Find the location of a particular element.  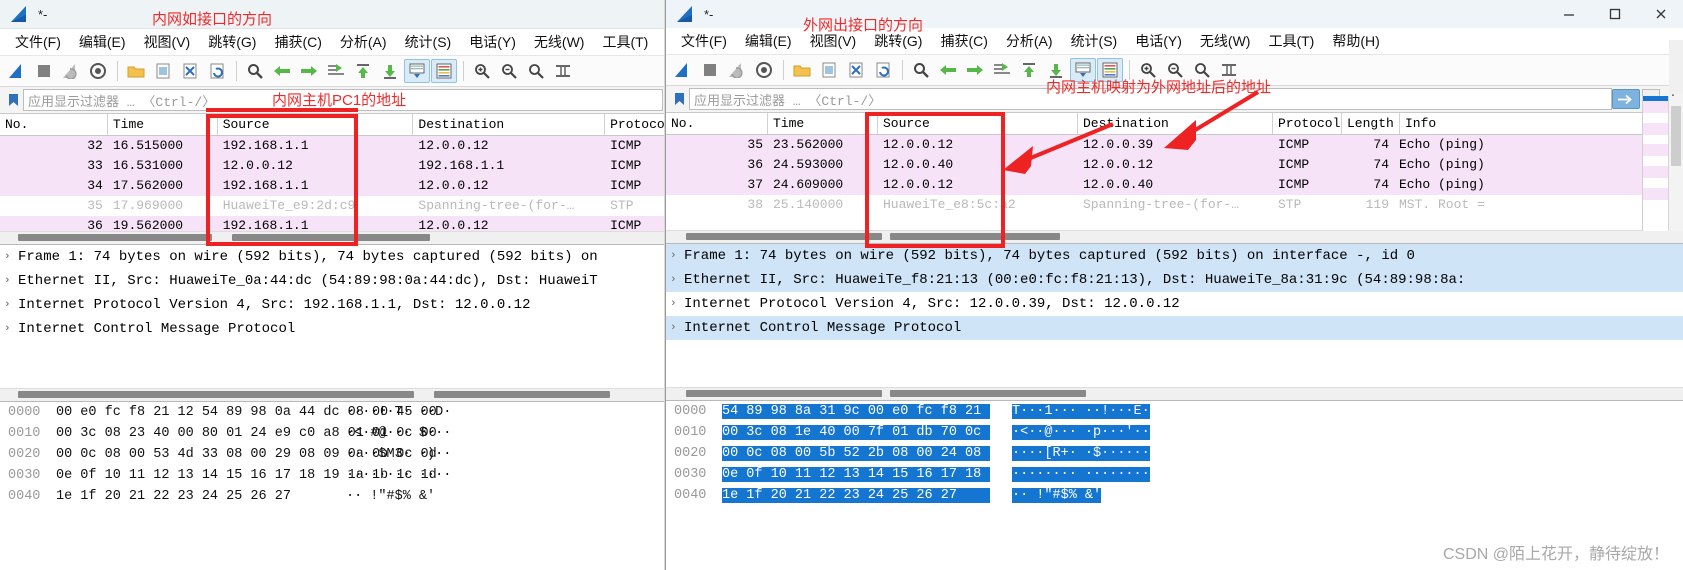

column-length: Length is located at coordinates (1371, 123).